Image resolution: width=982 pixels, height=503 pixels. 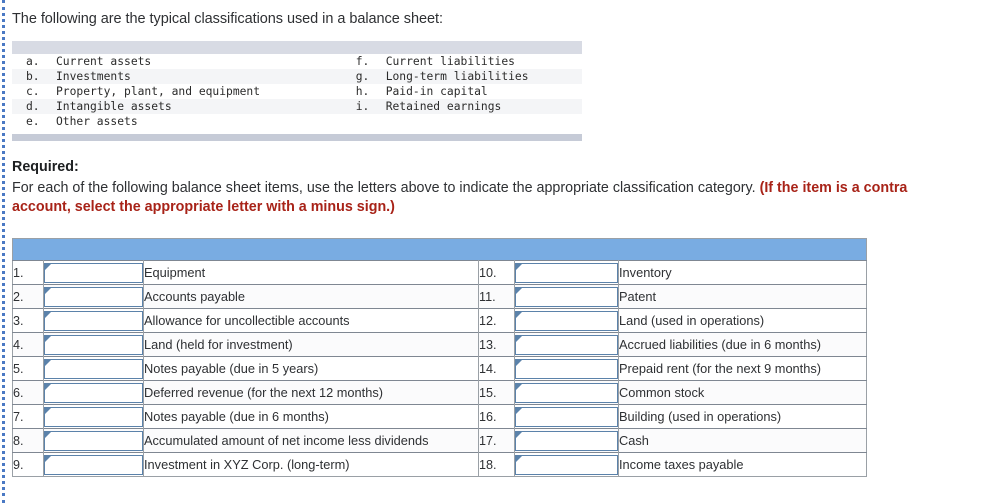 What do you see at coordinates (742, 320) in the screenshot?
I see `item-description: Land (used in operations)` at bounding box center [742, 320].